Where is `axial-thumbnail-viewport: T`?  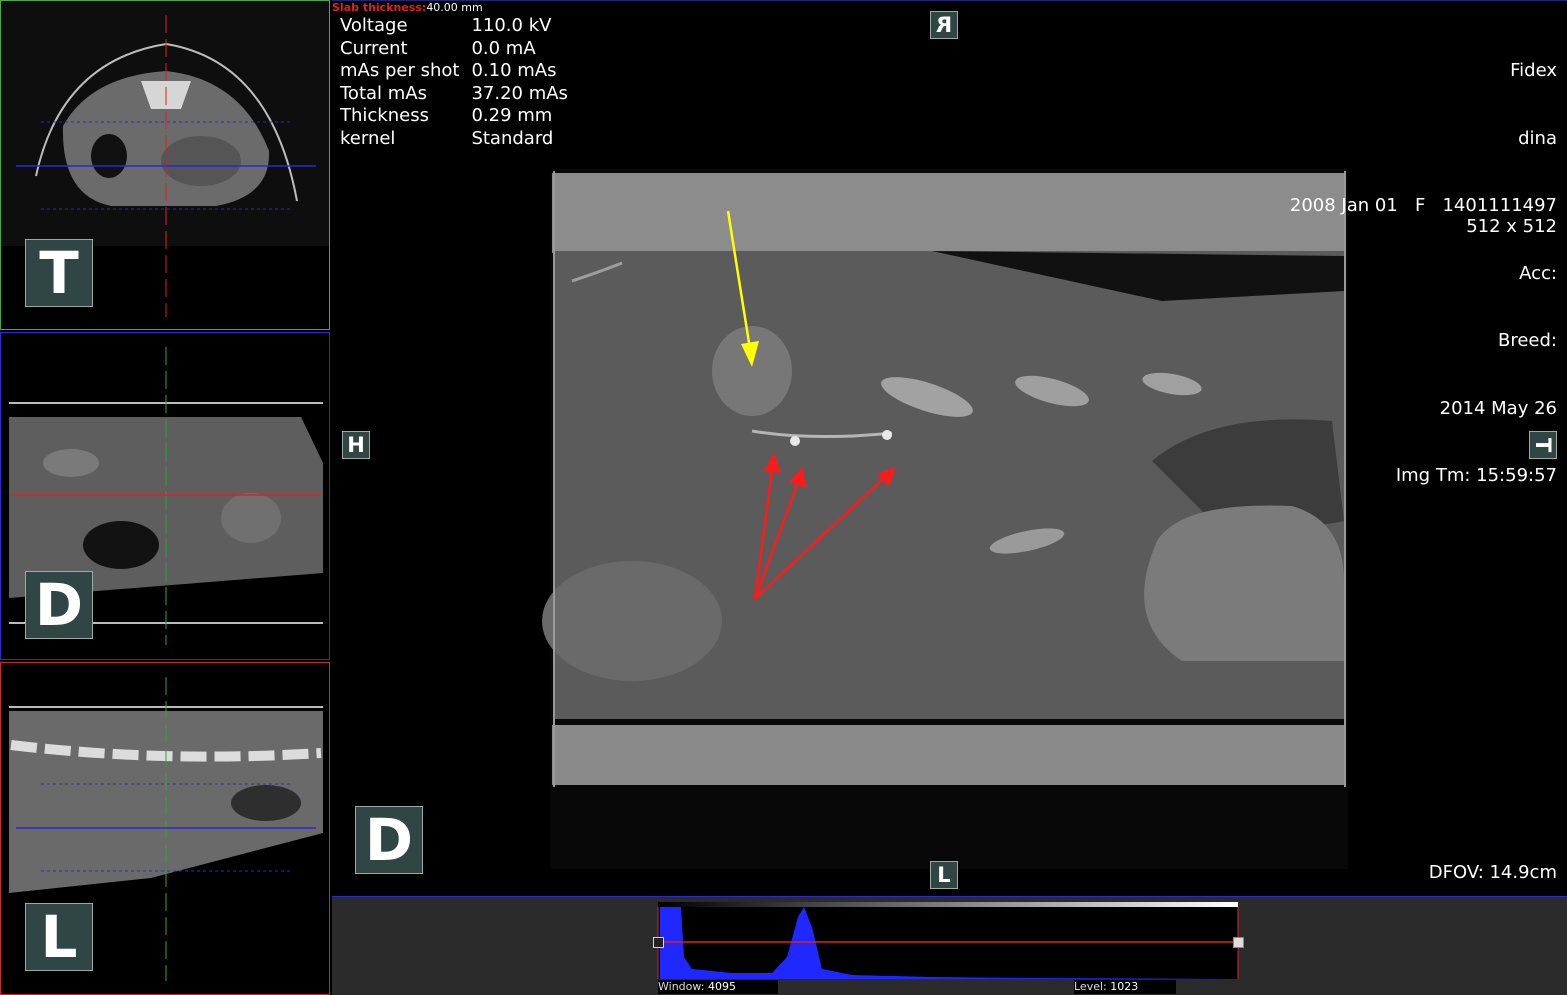
axial-thumbnail-viewport: T is located at coordinates (165, 165).